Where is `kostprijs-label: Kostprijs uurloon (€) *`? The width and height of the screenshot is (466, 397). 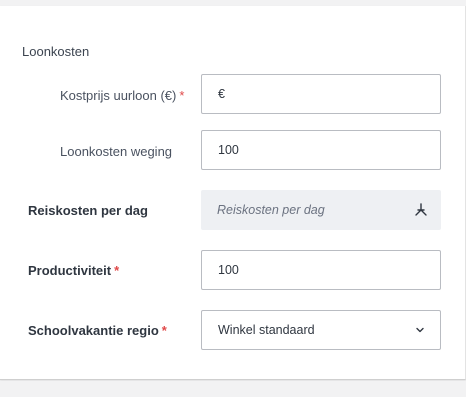
kostprijs-label: Kostprijs uurloon (€) * is located at coordinates (122, 95).